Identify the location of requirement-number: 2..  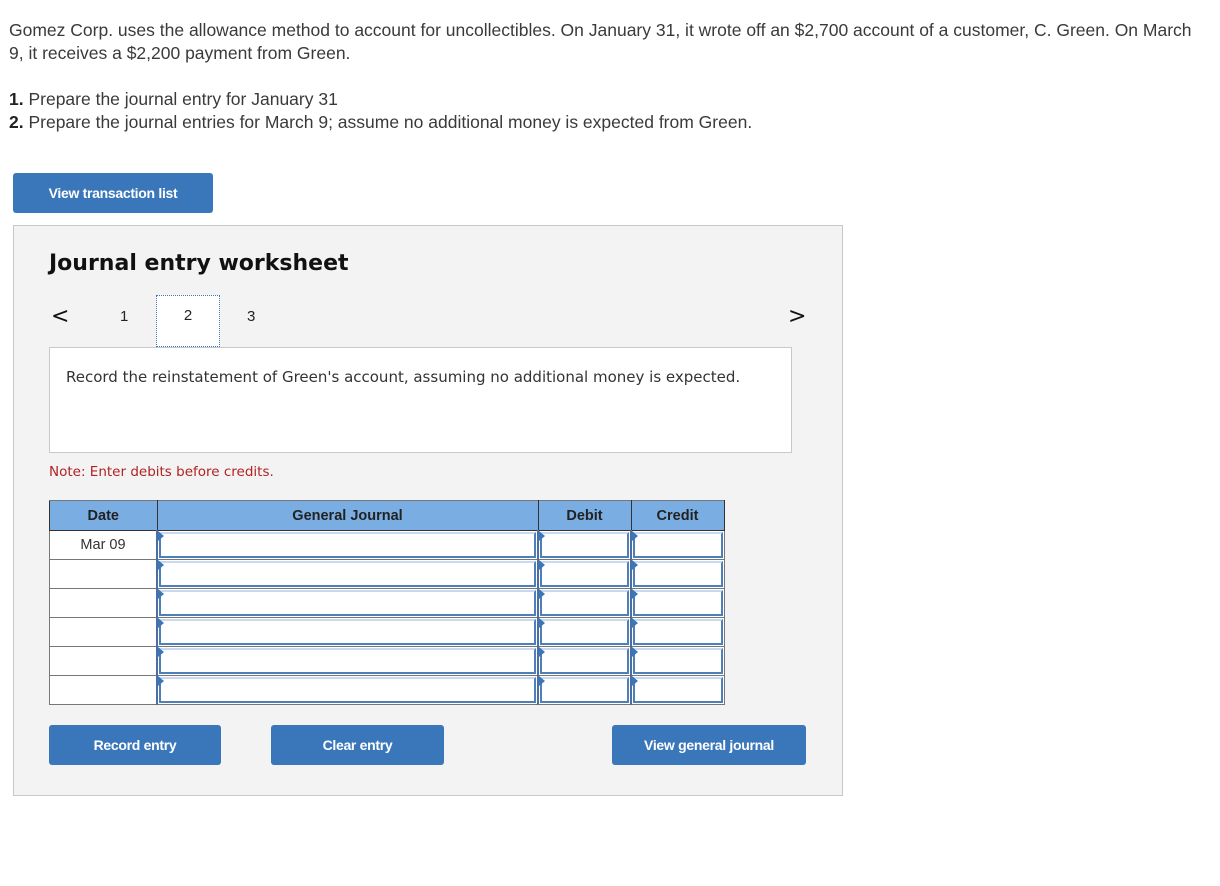
(16, 122).